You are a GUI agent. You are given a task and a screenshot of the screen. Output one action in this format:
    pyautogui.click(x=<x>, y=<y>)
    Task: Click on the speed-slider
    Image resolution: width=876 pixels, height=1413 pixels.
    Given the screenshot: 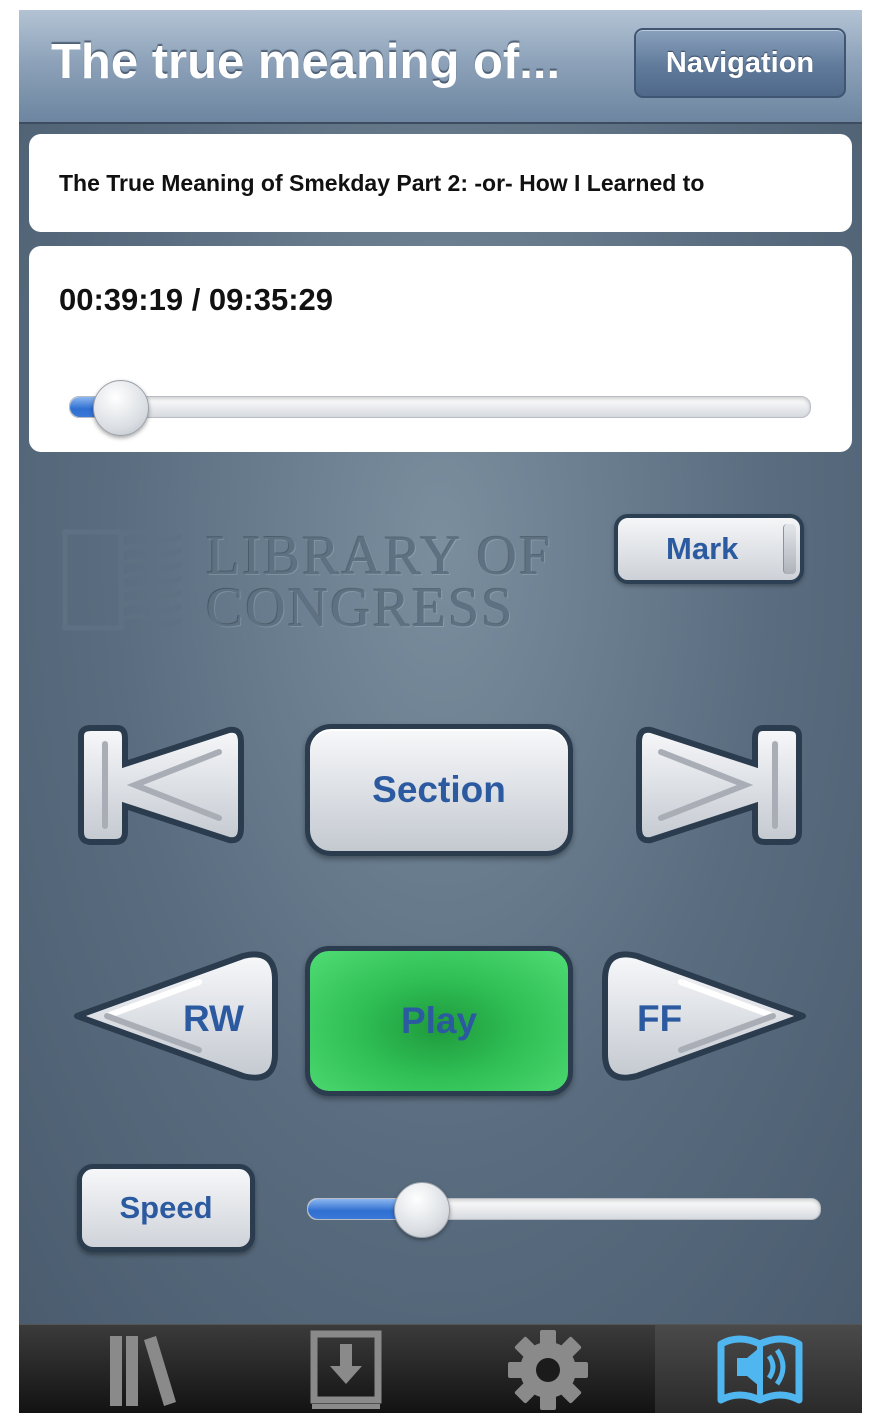 What is the action you would take?
    pyautogui.click(x=564, y=1210)
    